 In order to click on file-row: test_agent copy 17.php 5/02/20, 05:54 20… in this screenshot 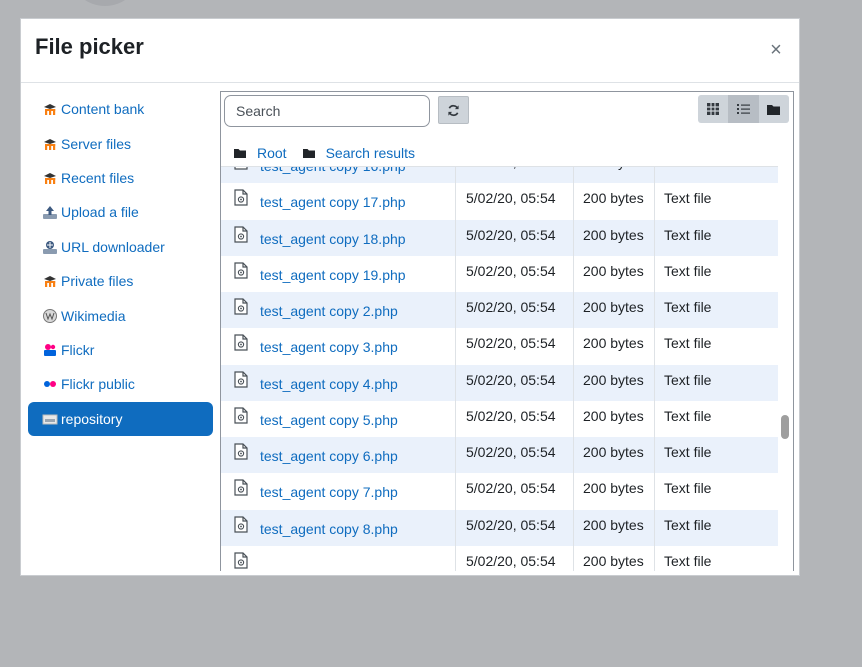, I will do `click(499, 201)`.